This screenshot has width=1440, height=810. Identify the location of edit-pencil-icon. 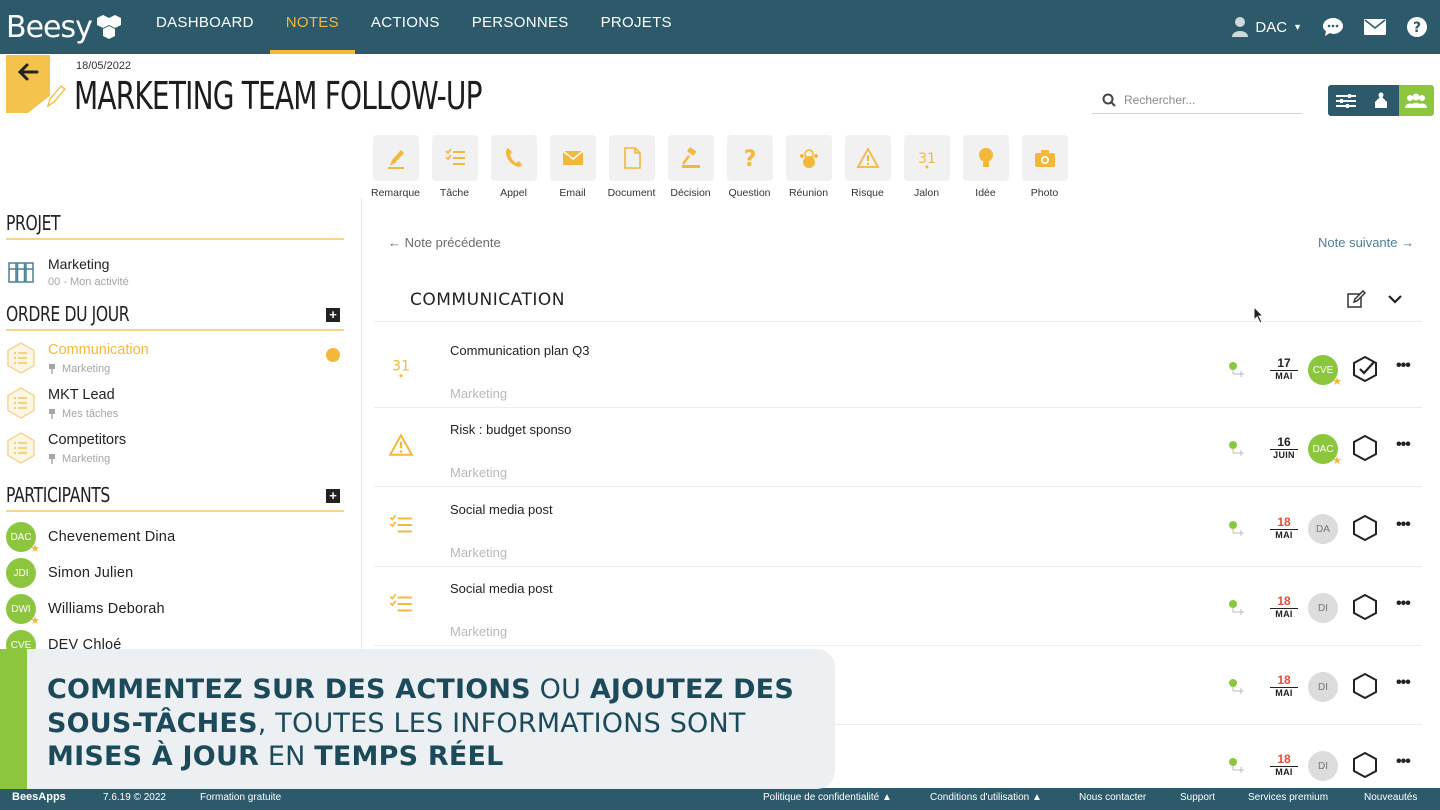
(55, 97).